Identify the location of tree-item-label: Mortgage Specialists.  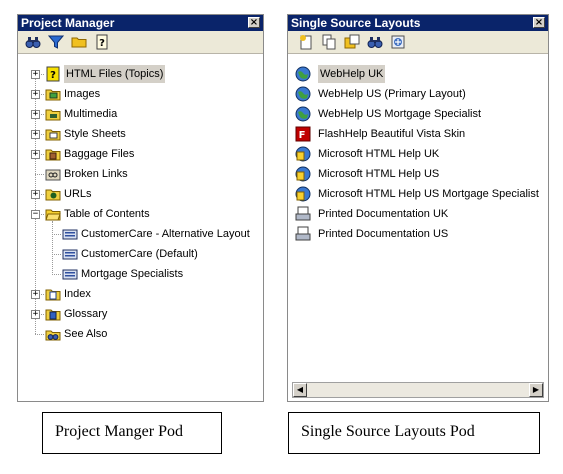
(132, 274).